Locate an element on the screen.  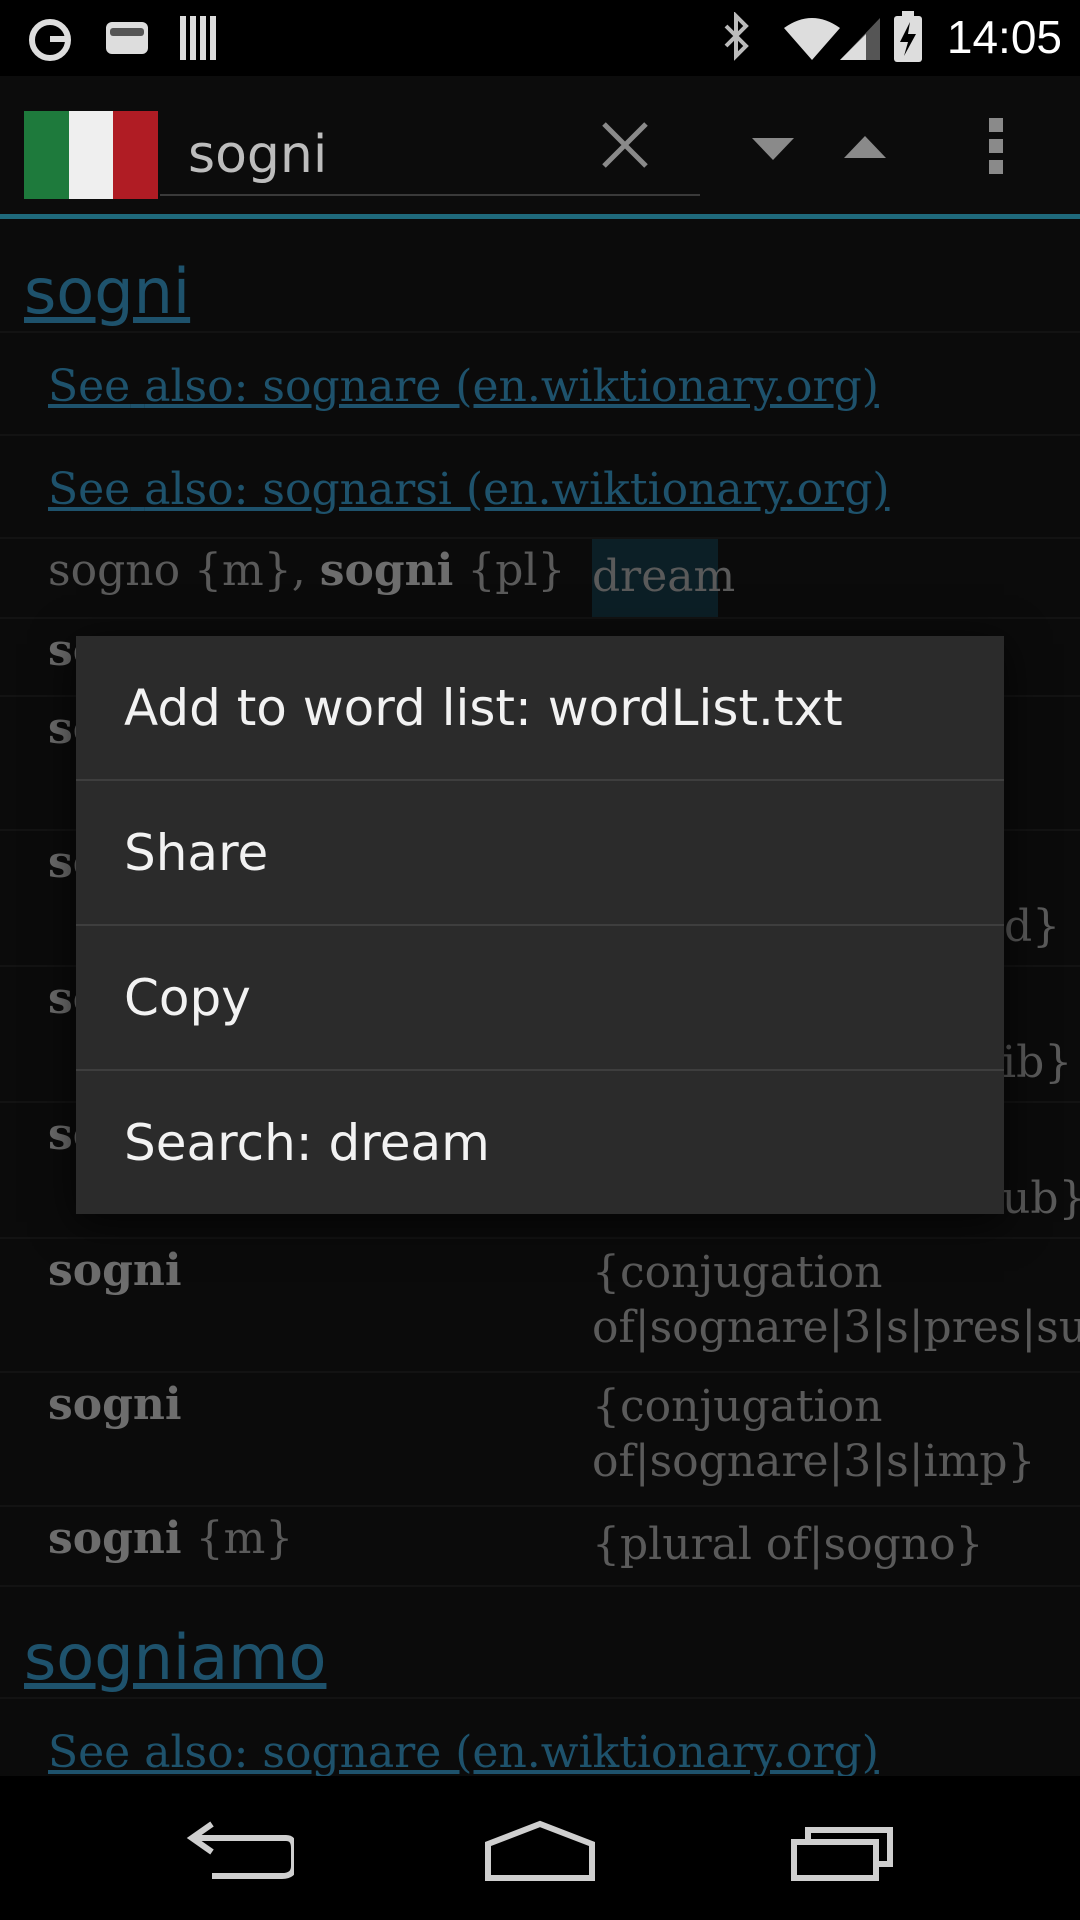
signal-icon is located at coordinates (860, 39).